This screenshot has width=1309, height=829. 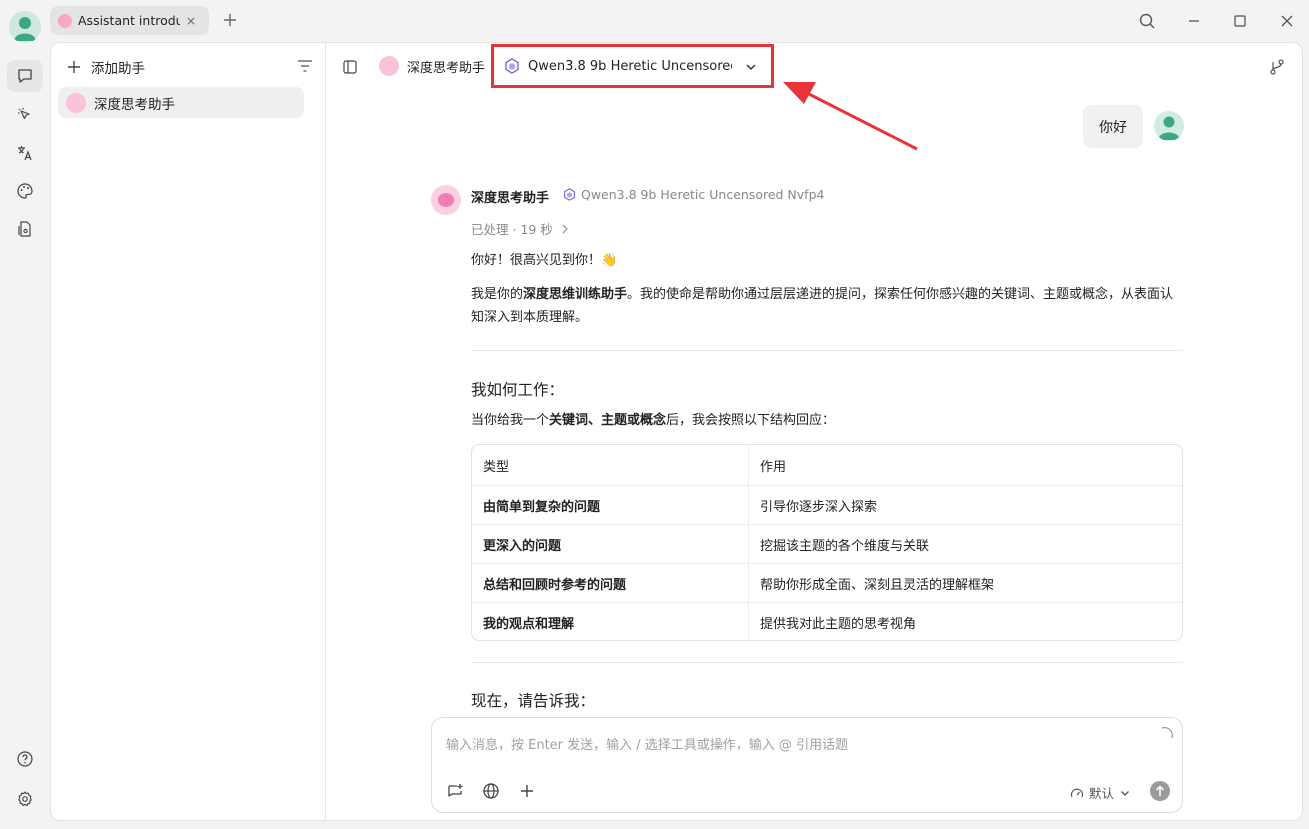 I want to click on table-row: 总结和回顾时参考的问题 帮助你形成全面、深刻且灵活的理解框架, so click(x=827, y=582).